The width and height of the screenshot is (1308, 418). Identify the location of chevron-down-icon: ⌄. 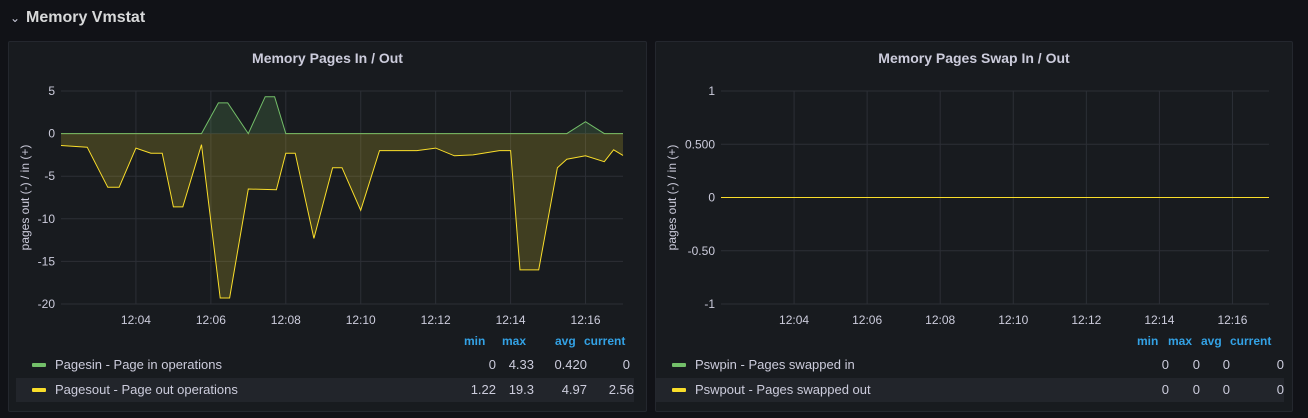
(15, 18).